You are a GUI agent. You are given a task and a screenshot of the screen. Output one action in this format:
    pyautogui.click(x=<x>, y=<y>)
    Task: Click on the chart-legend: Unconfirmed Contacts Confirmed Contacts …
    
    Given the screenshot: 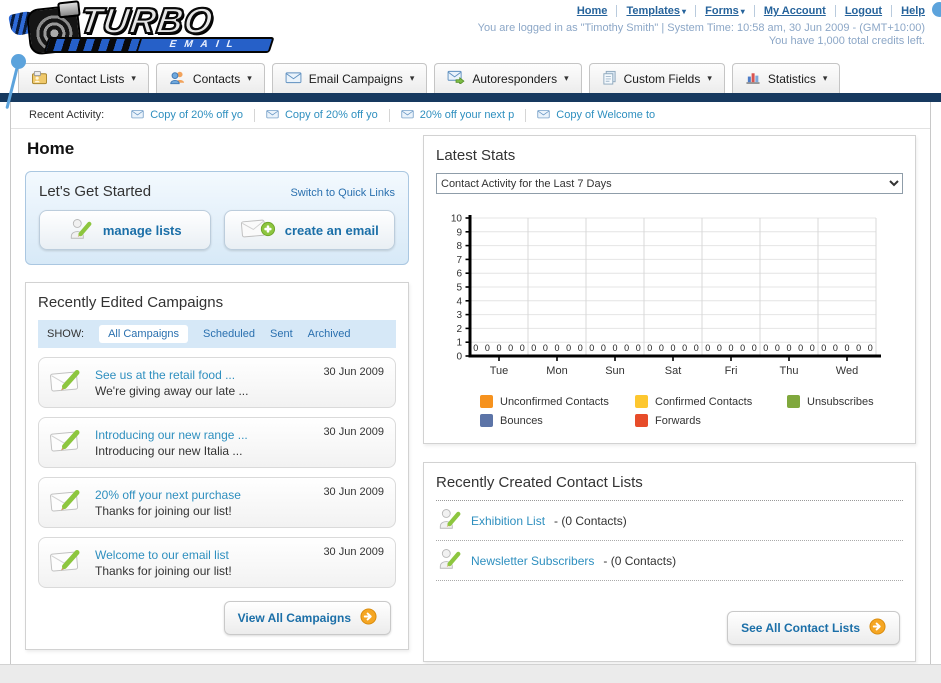 What is the action you would take?
    pyautogui.click(x=691, y=411)
    